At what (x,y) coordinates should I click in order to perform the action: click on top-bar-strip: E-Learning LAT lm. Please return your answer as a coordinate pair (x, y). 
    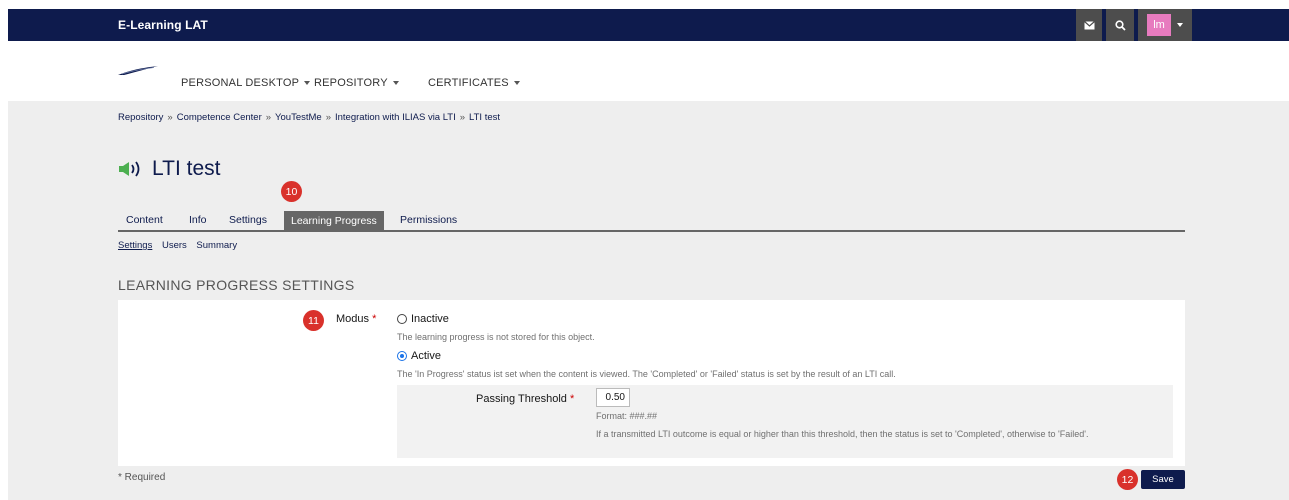
    Looking at the image, I should click on (648, 25).